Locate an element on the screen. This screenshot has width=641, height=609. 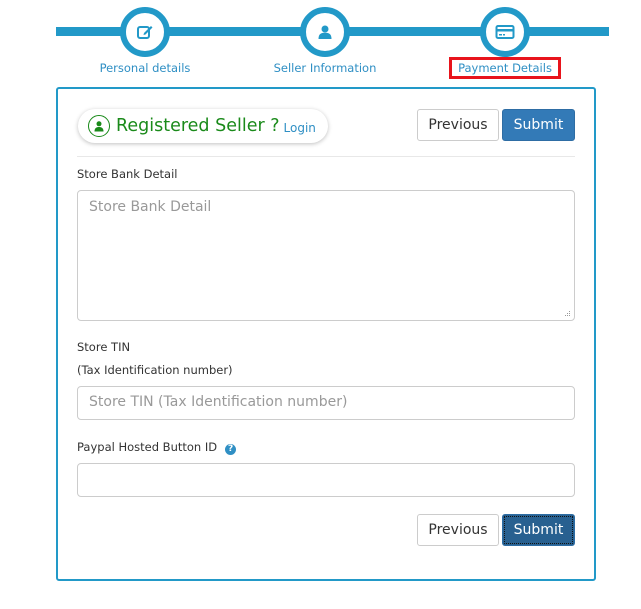
paypal-button-id-input is located at coordinates (326, 480).